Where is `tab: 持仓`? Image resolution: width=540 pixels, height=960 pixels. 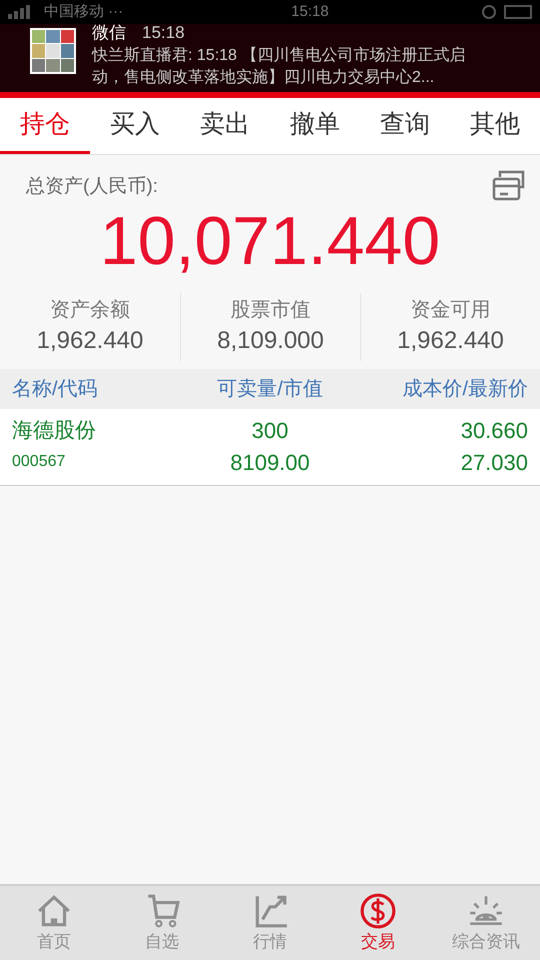 tab: 持仓 is located at coordinates (45, 126).